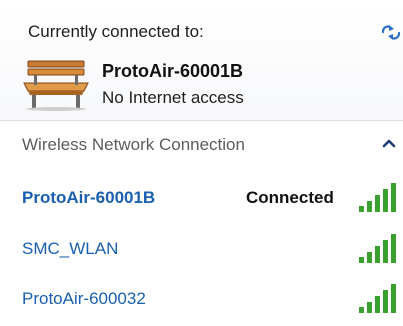  I want to click on network-name: ProtoAir-60001B, so click(89, 197).